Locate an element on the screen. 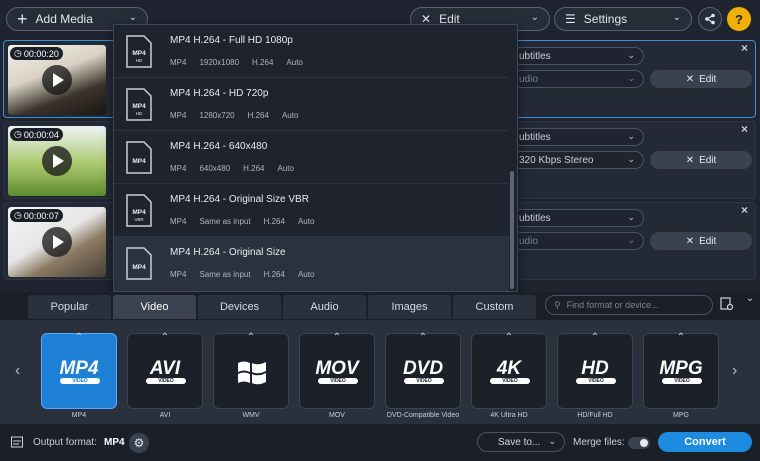 The height and width of the screenshot is (461, 760). duration-badge: ◷ 00:00:20 is located at coordinates (36, 53).